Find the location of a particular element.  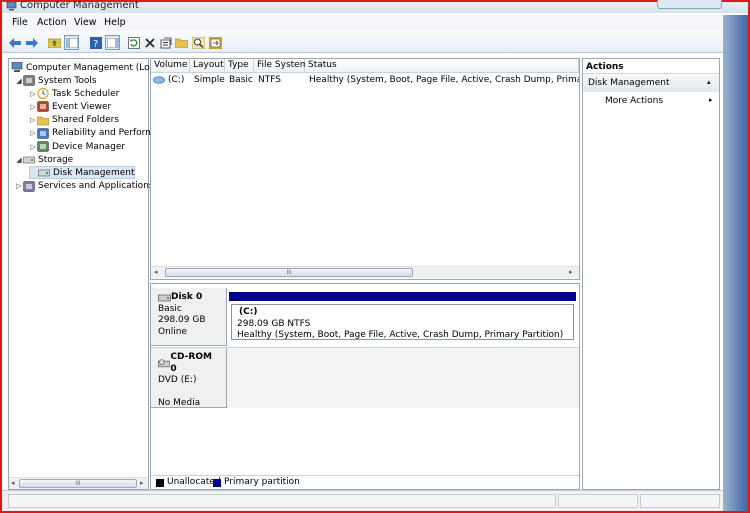

disk-0-label: Disk 0 Basic 298.09 GB Online is located at coordinates (189, 317).